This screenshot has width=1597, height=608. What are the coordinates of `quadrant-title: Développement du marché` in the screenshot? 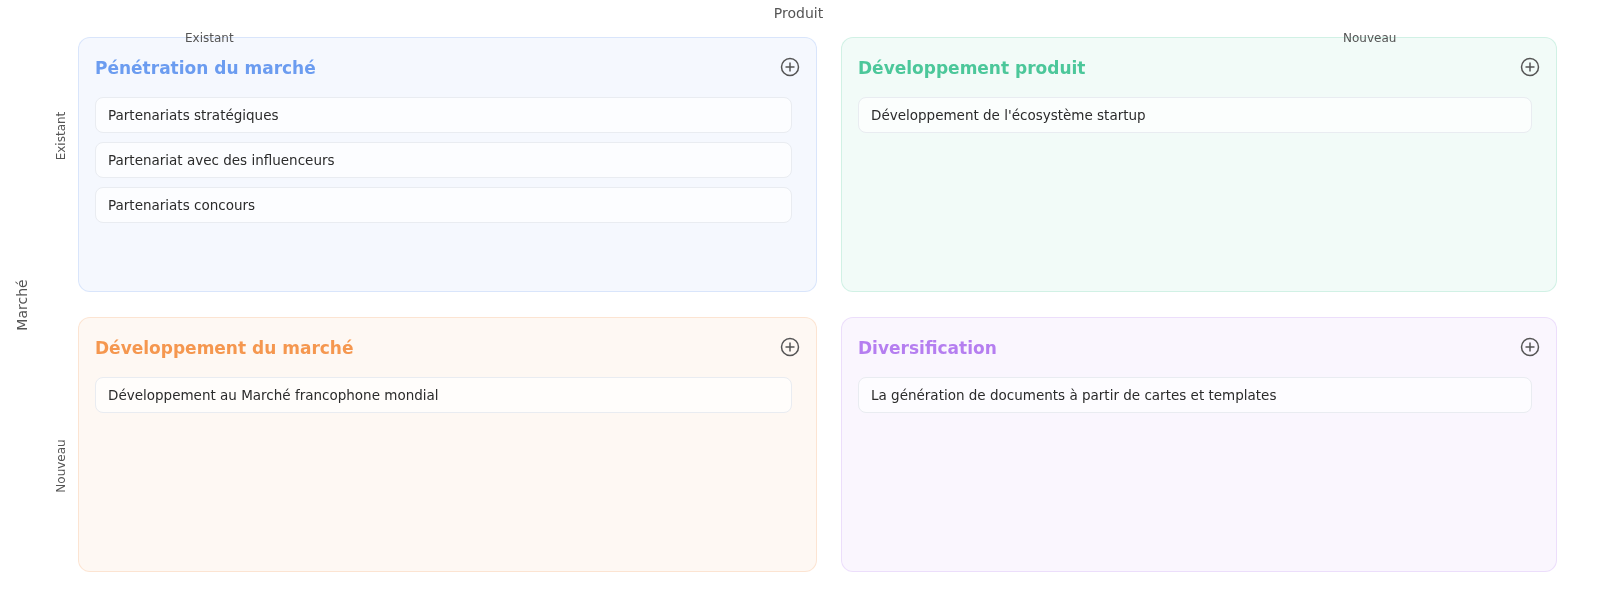 It's located at (224, 348).